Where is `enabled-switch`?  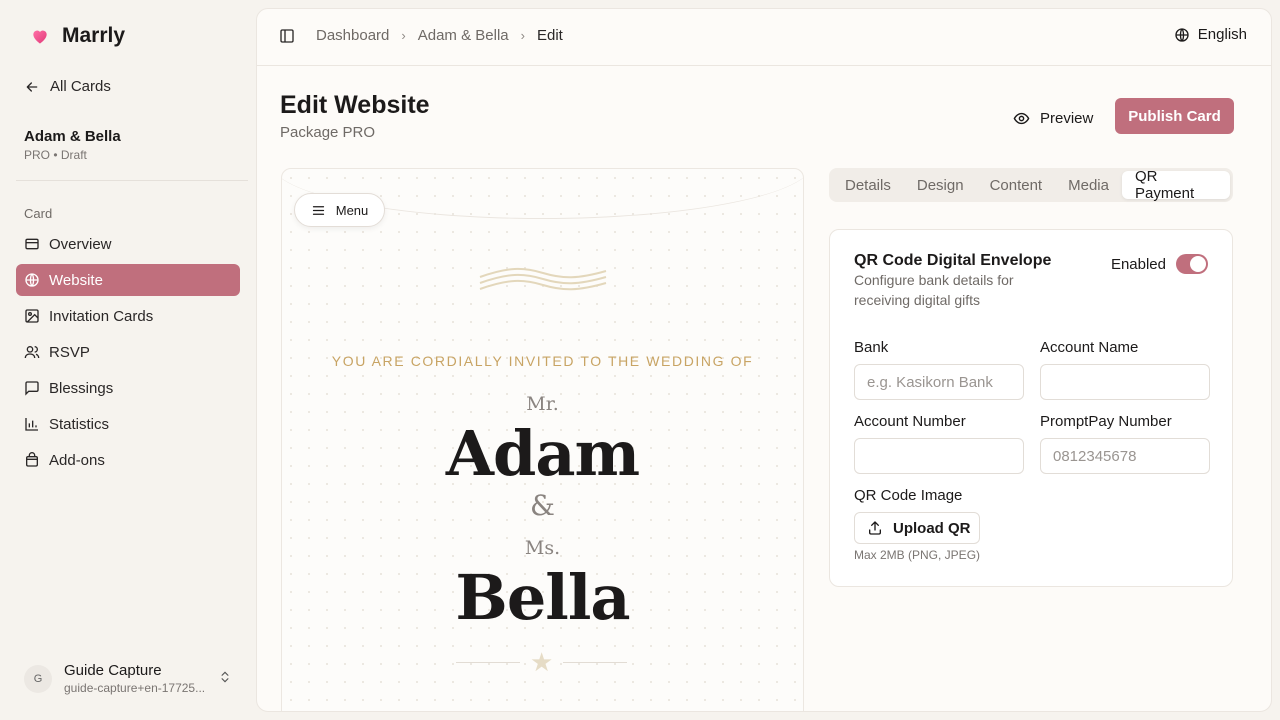 enabled-switch is located at coordinates (1192, 264).